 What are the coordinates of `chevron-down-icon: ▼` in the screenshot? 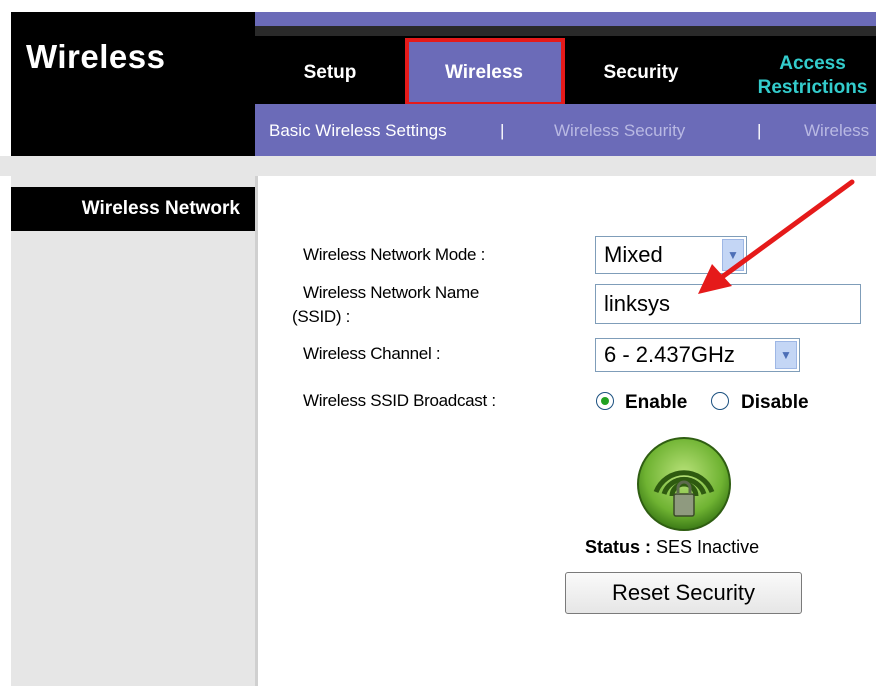 It's located at (786, 355).